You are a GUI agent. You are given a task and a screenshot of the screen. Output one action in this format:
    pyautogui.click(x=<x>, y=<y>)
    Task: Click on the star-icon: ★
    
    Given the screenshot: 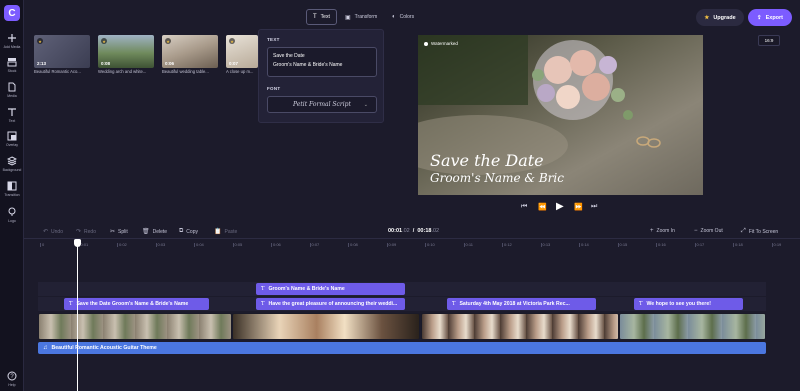 What is the action you would take?
    pyautogui.click(x=40, y=41)
    